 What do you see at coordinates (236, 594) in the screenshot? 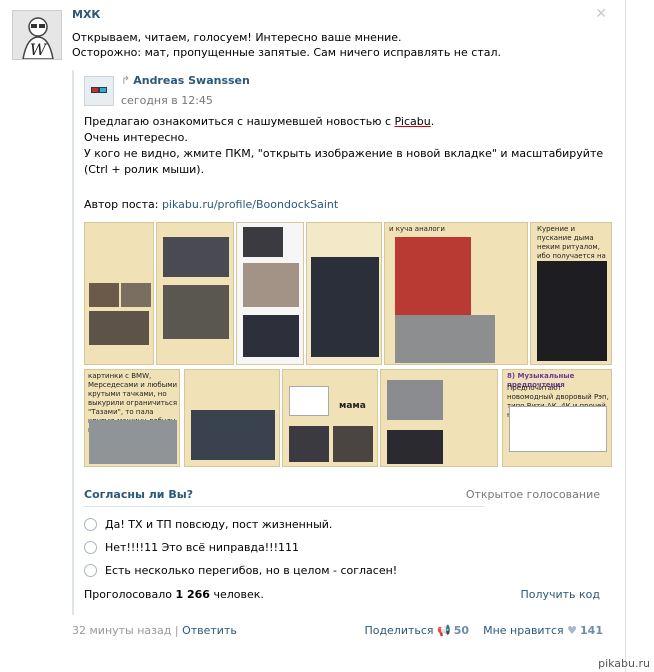
I see `poll-total-part: человек.` at bounding box center [236, 594].